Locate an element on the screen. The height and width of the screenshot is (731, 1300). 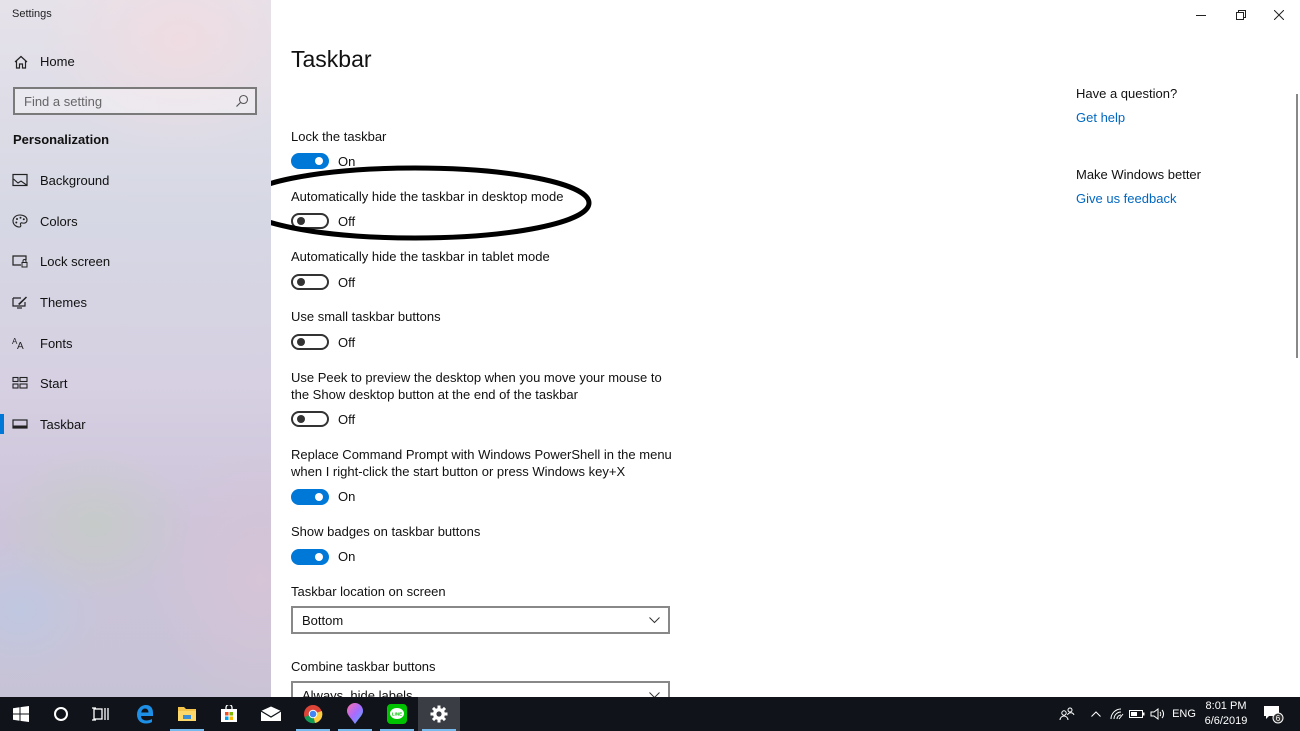
restore-icon is located at coordinates (1241, 15).